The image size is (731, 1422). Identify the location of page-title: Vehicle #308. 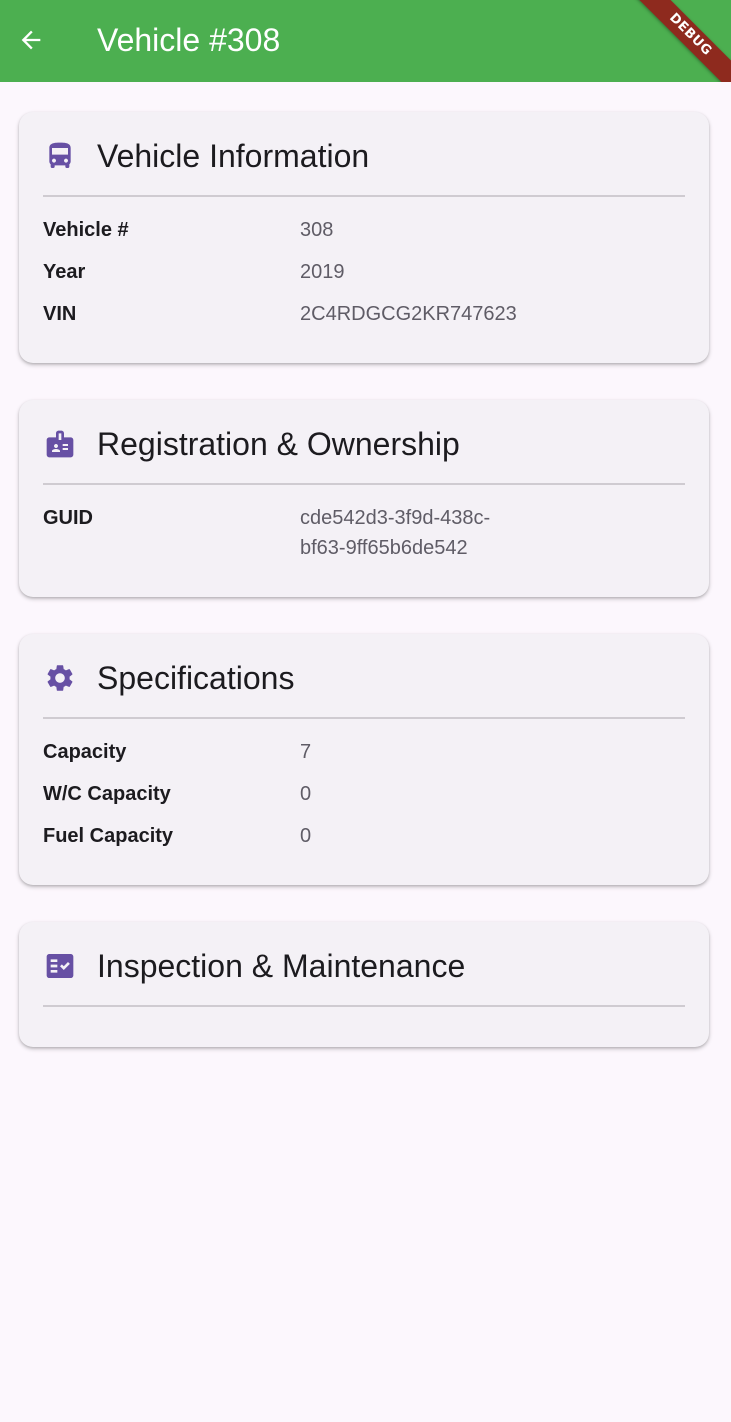
(189, 40).